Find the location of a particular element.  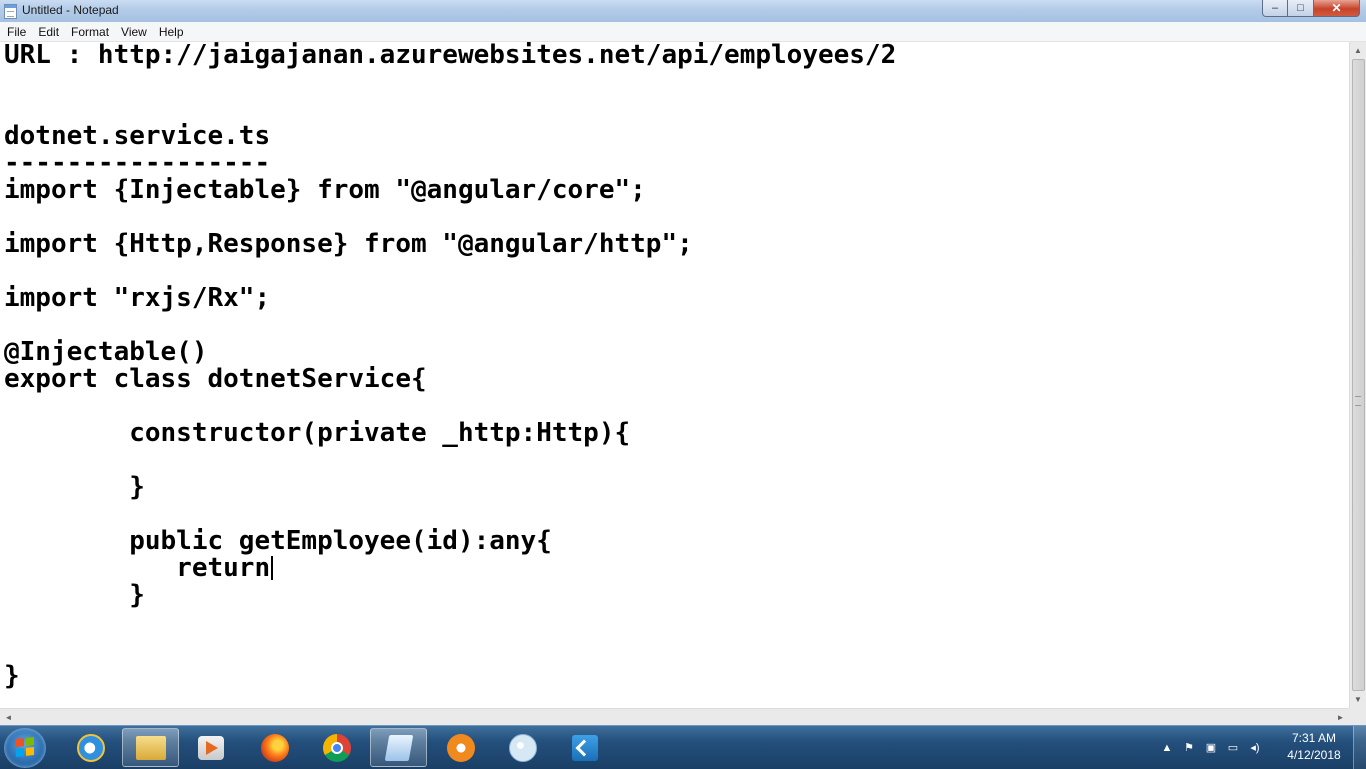

display-icon: ▭ is located at coordinates (1233, 748).